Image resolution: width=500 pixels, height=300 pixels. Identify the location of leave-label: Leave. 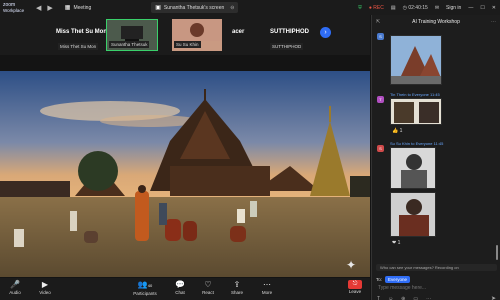
(355, 291).